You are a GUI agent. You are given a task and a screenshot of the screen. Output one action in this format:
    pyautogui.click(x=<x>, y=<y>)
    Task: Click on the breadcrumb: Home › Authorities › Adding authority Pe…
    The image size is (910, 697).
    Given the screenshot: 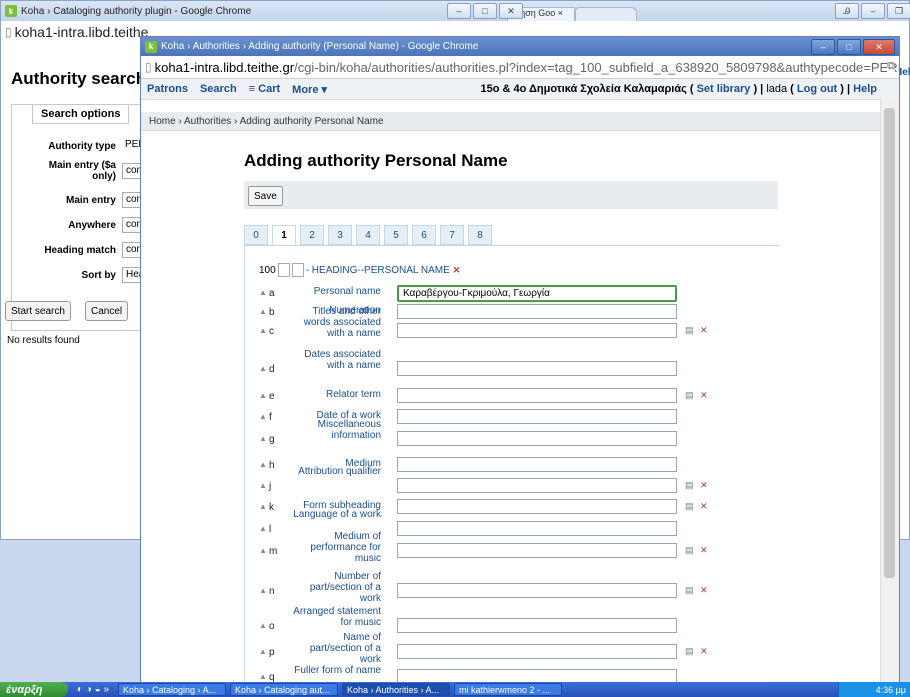 What is the action you would take?
    pyautogui.click(x=520, y=121)
    